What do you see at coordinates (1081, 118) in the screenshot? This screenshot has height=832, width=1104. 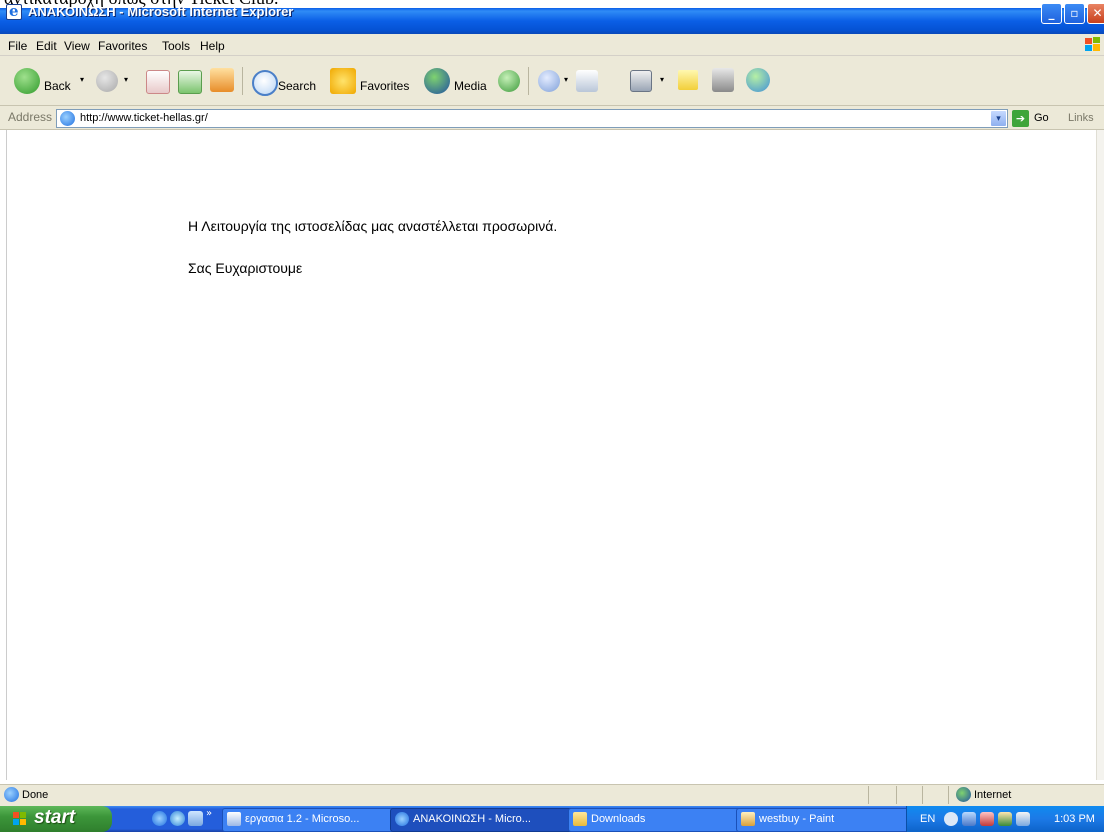 I see `links-button: Links` at bounding box center [1081, 118].